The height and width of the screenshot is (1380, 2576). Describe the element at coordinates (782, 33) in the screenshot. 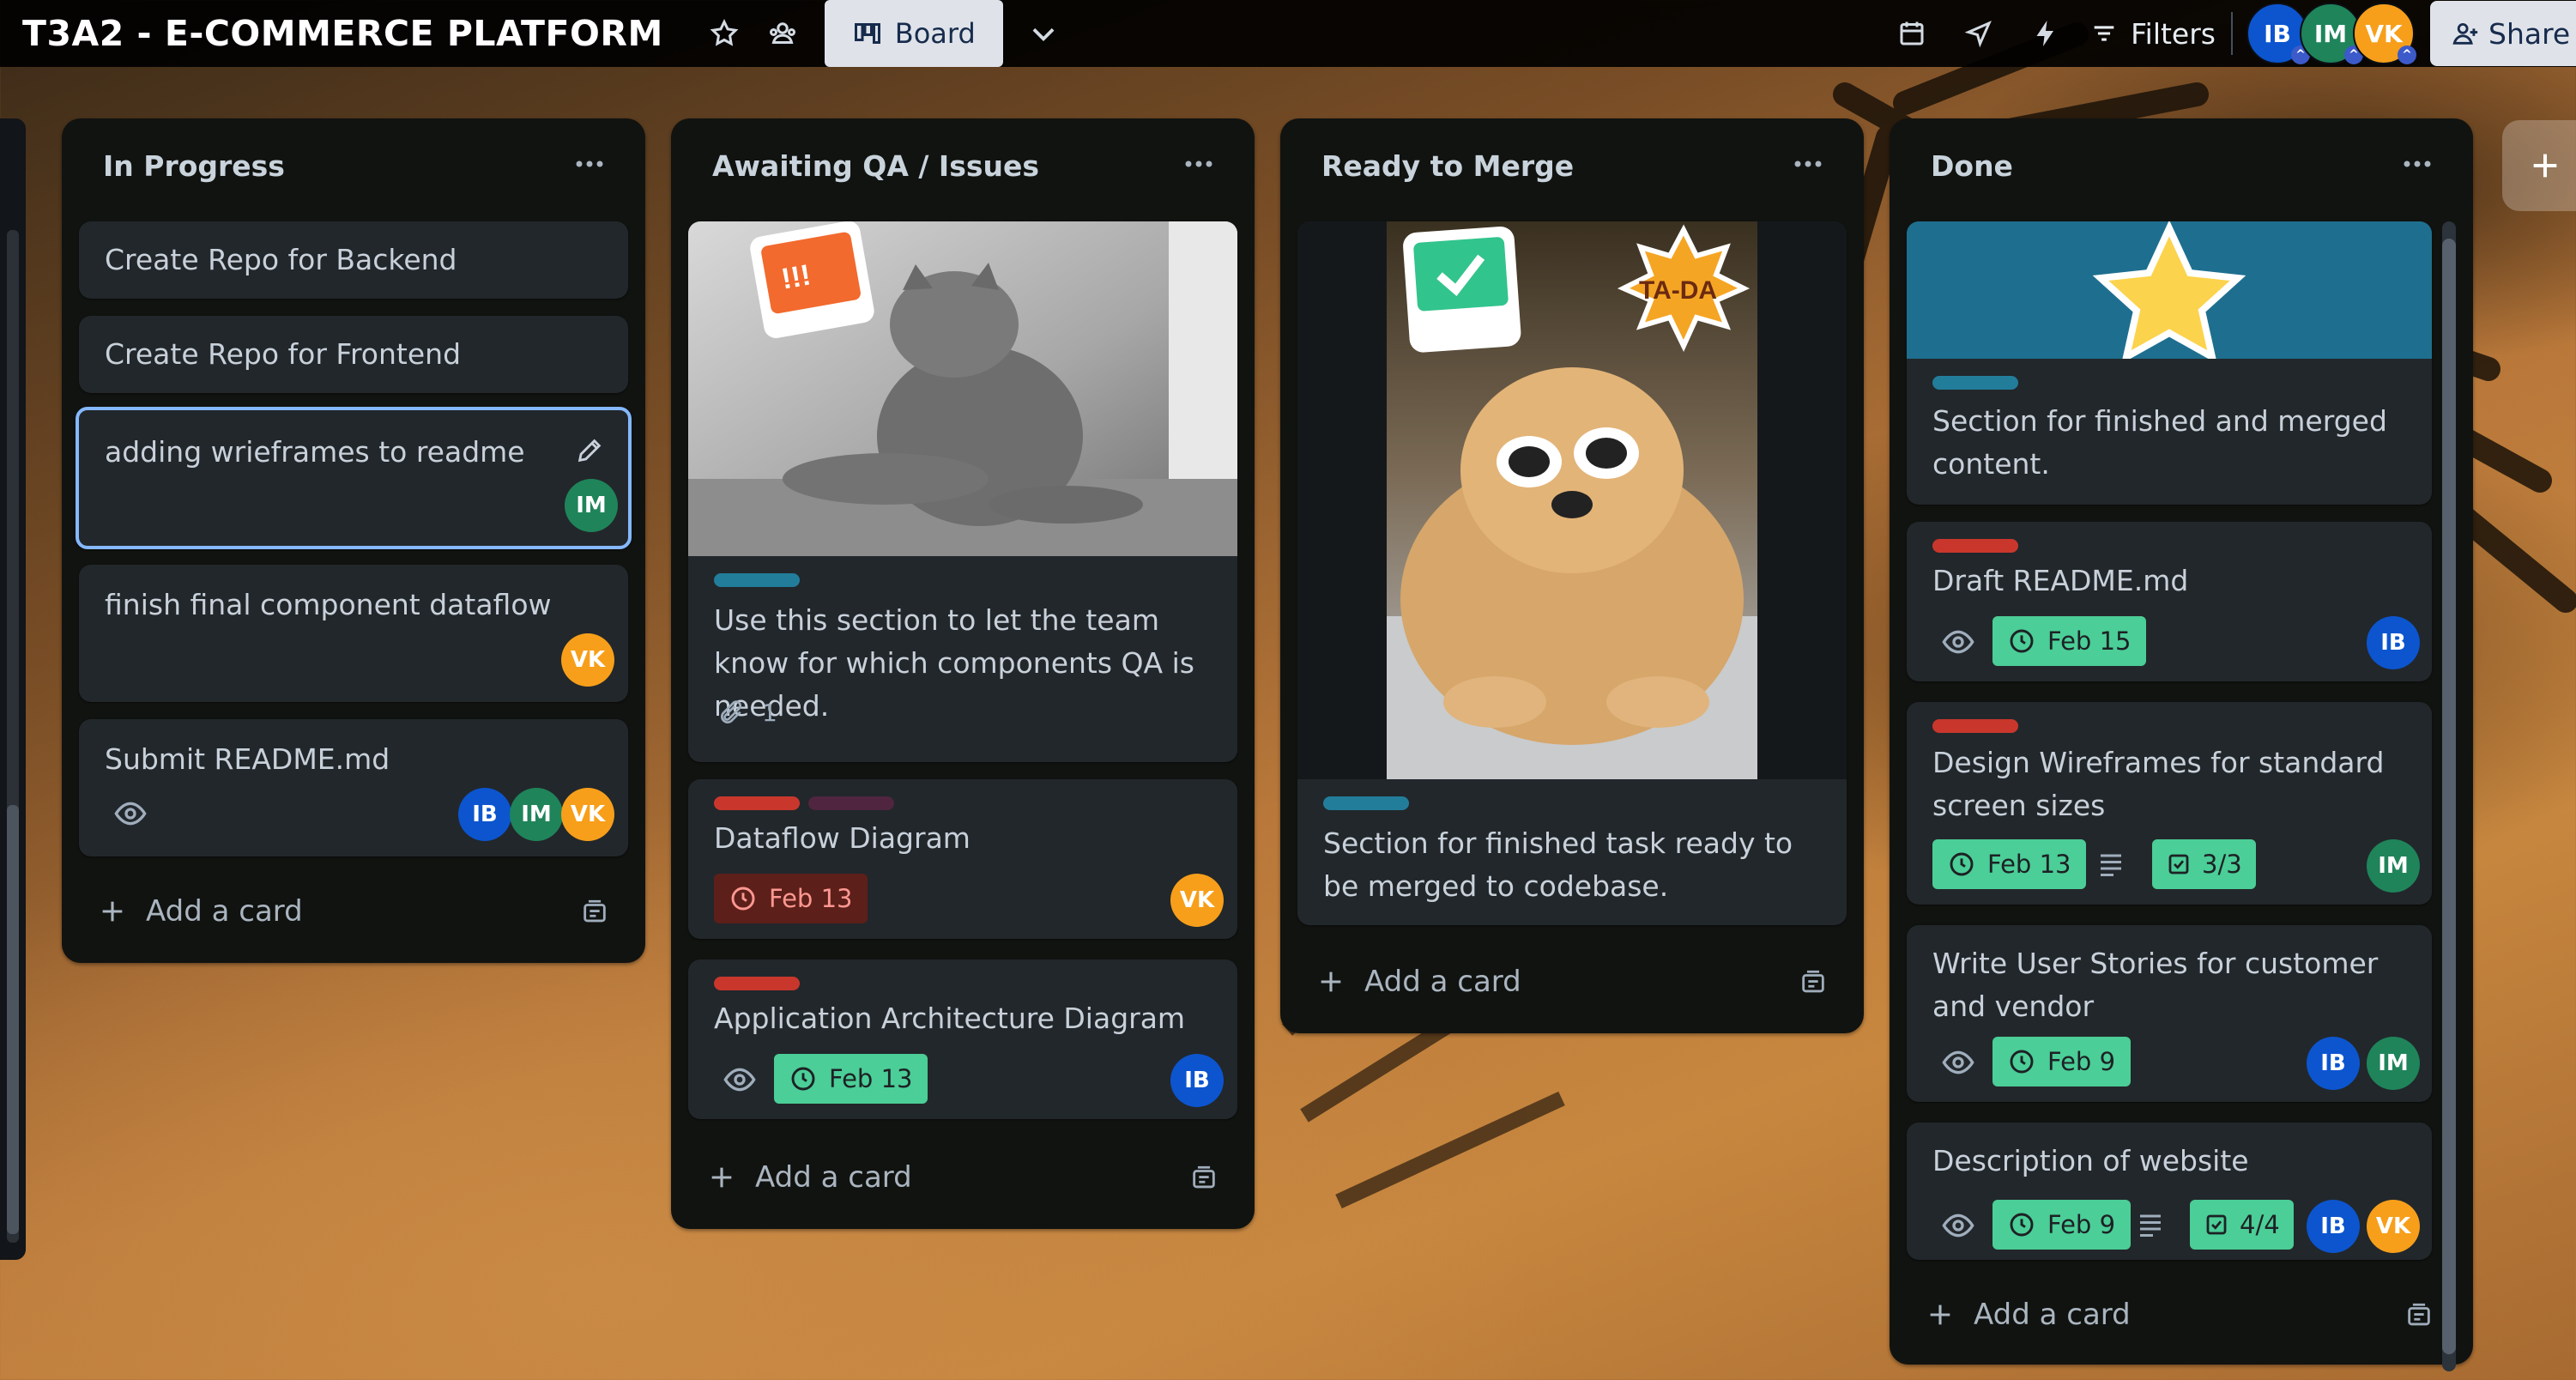

I see `team-visibility-icon` at that location.